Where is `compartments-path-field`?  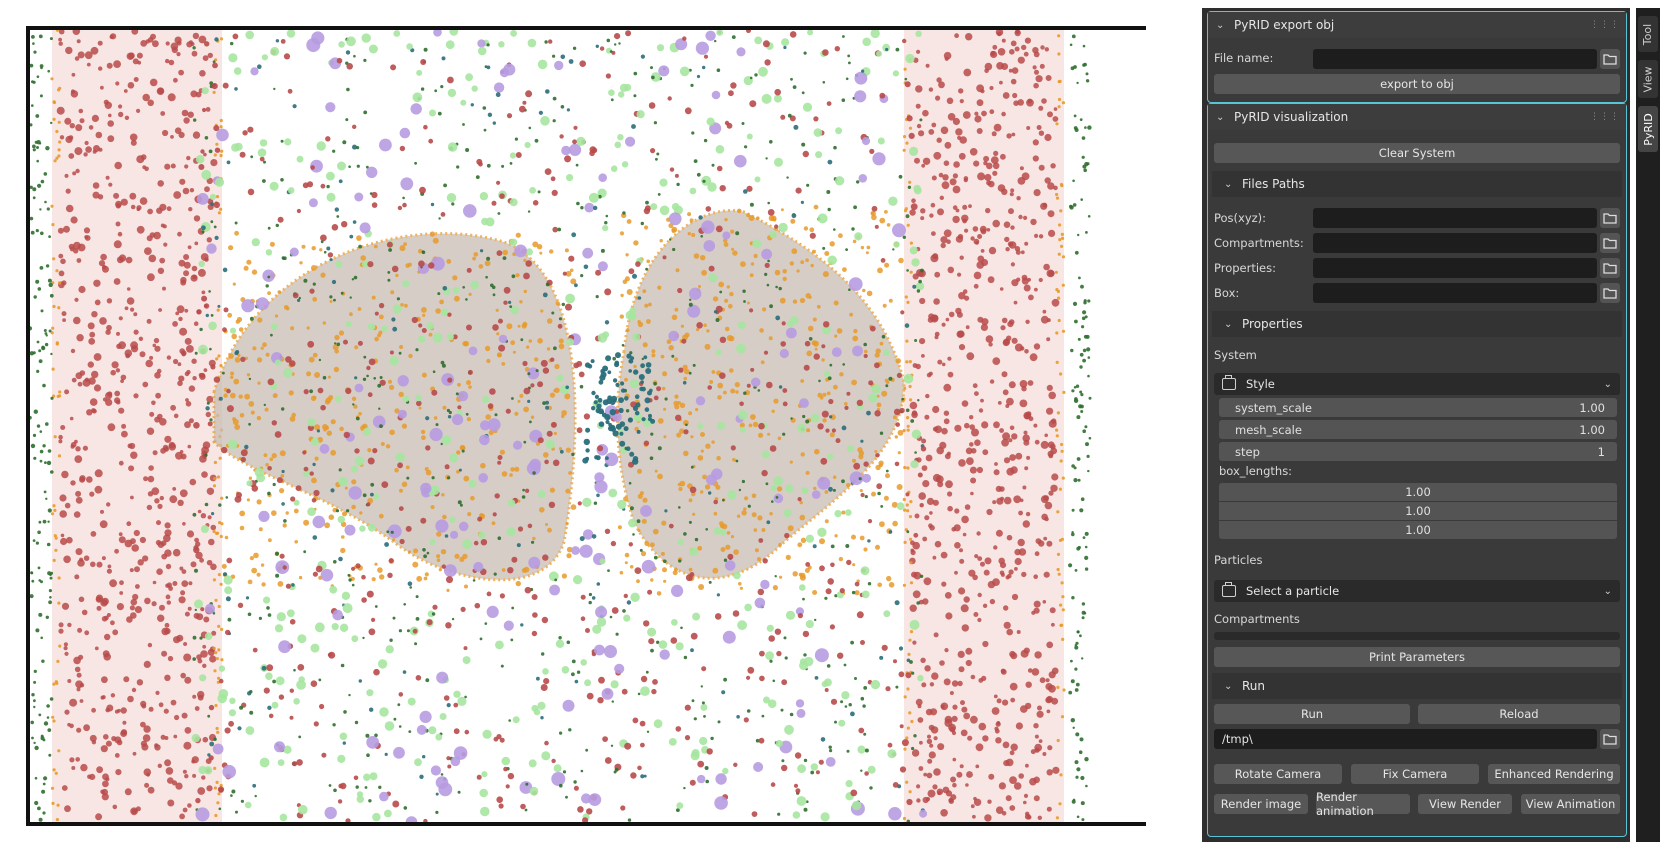 compartments-path-field is located at coordinates (1455, 243).